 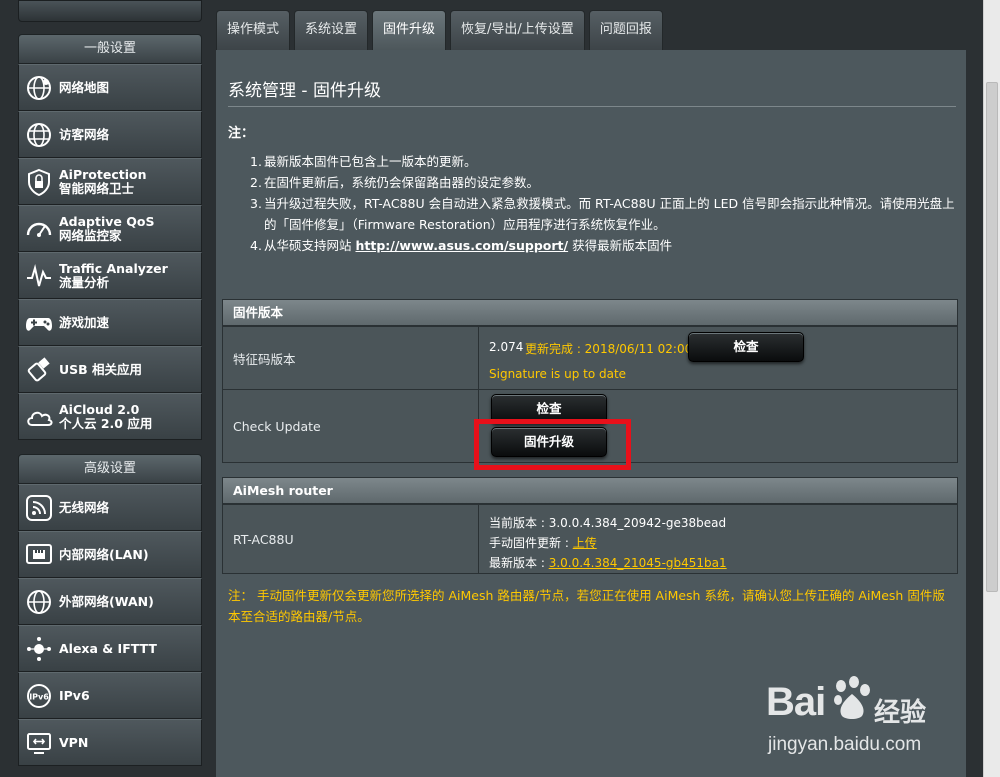 What do you see at coordinates (39, 416) in the screenshot?
I see `cloud-icon` at bounding box center [39, 416].